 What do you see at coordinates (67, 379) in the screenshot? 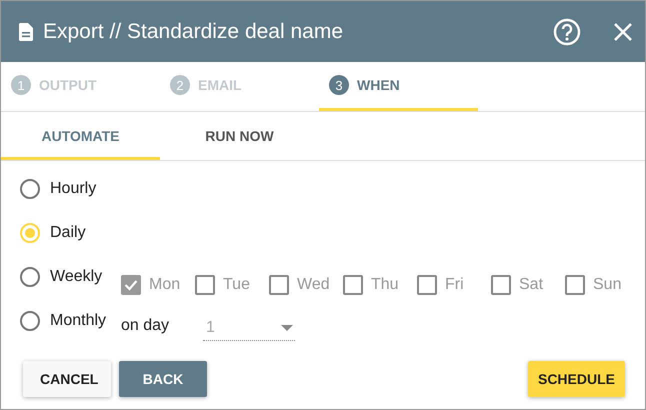
I see `dialog-button: CANCEL` at bounding box center [67, 379].